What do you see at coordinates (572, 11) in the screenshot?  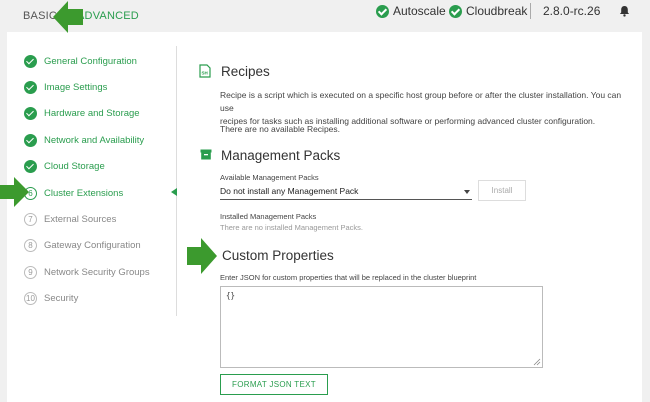 I see `version-label: 2.8.0-rc.26` at bounding box center [572, 11].